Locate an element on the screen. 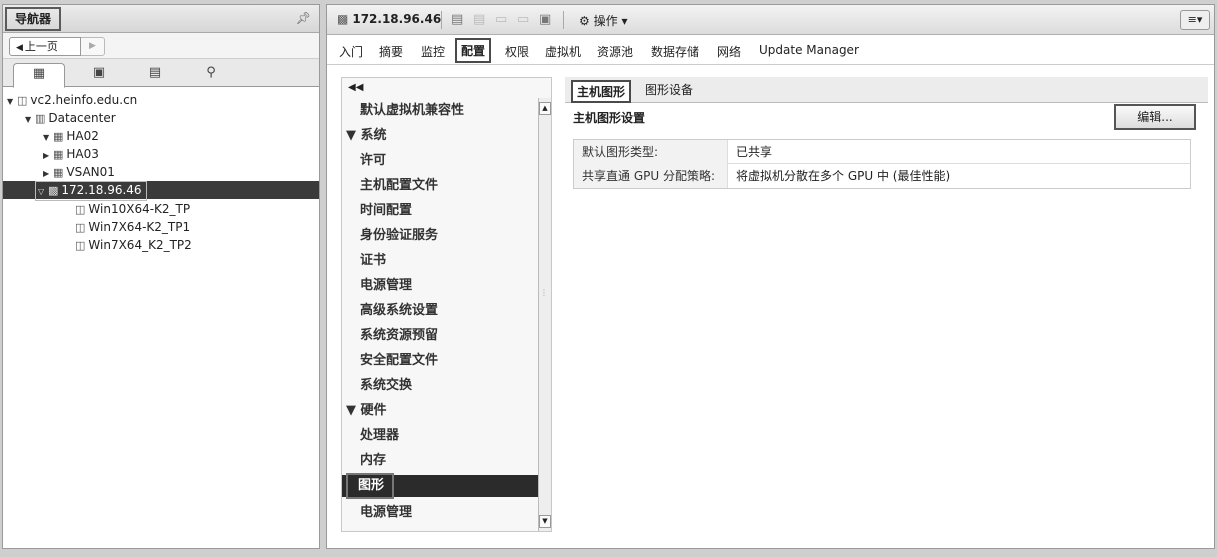 The height and width of the screenshot is (557, 1217). tab-graphics-devices: 图形设备 is located at coordinates (669, 89).